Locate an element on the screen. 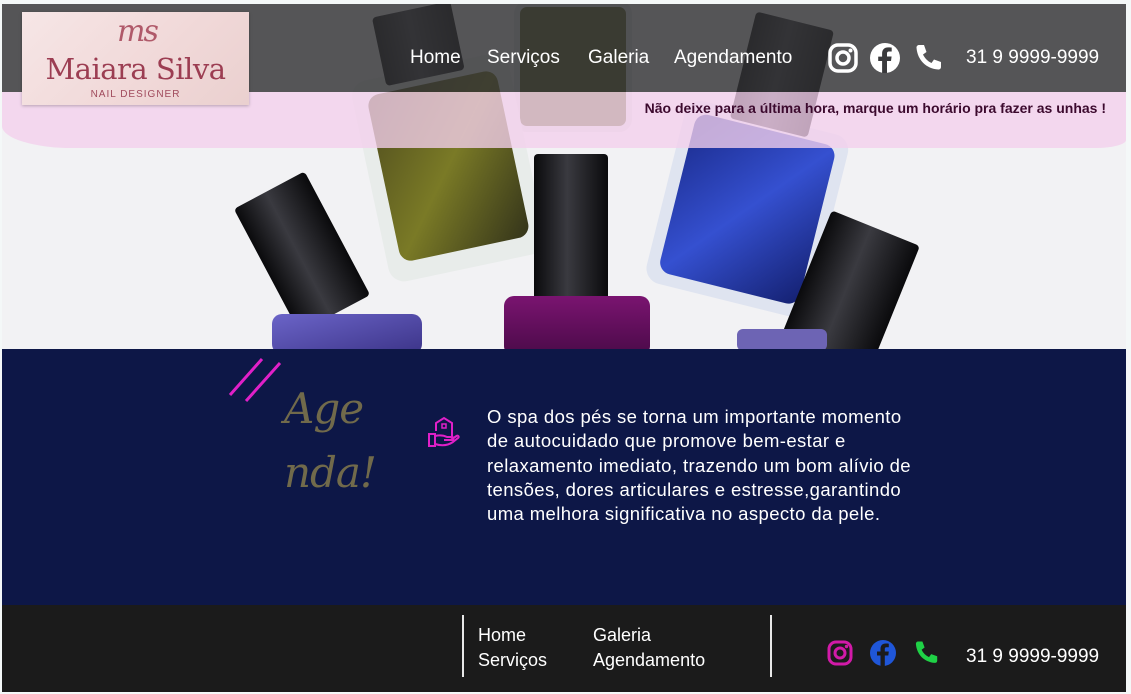  nav-servicos: Serviços is located at coordinates (523, 58).